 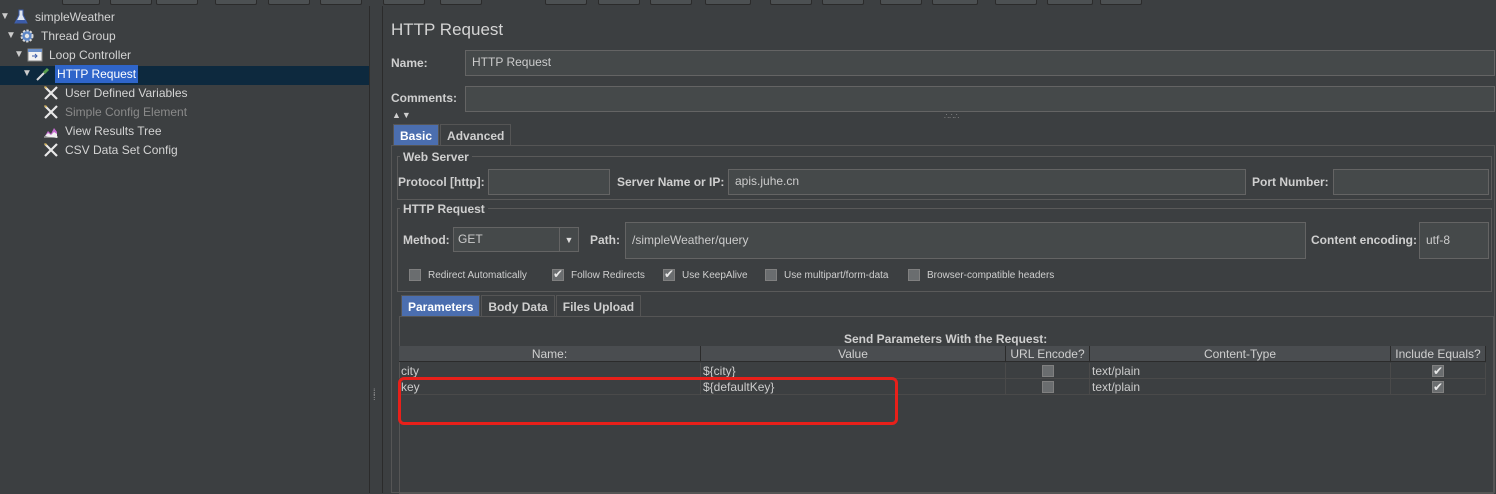 What do you see at coordinates (951, 116) in the screenshot?
I see `resize-handle-icon: ∴∴∴` at bounding box center [951, 116].